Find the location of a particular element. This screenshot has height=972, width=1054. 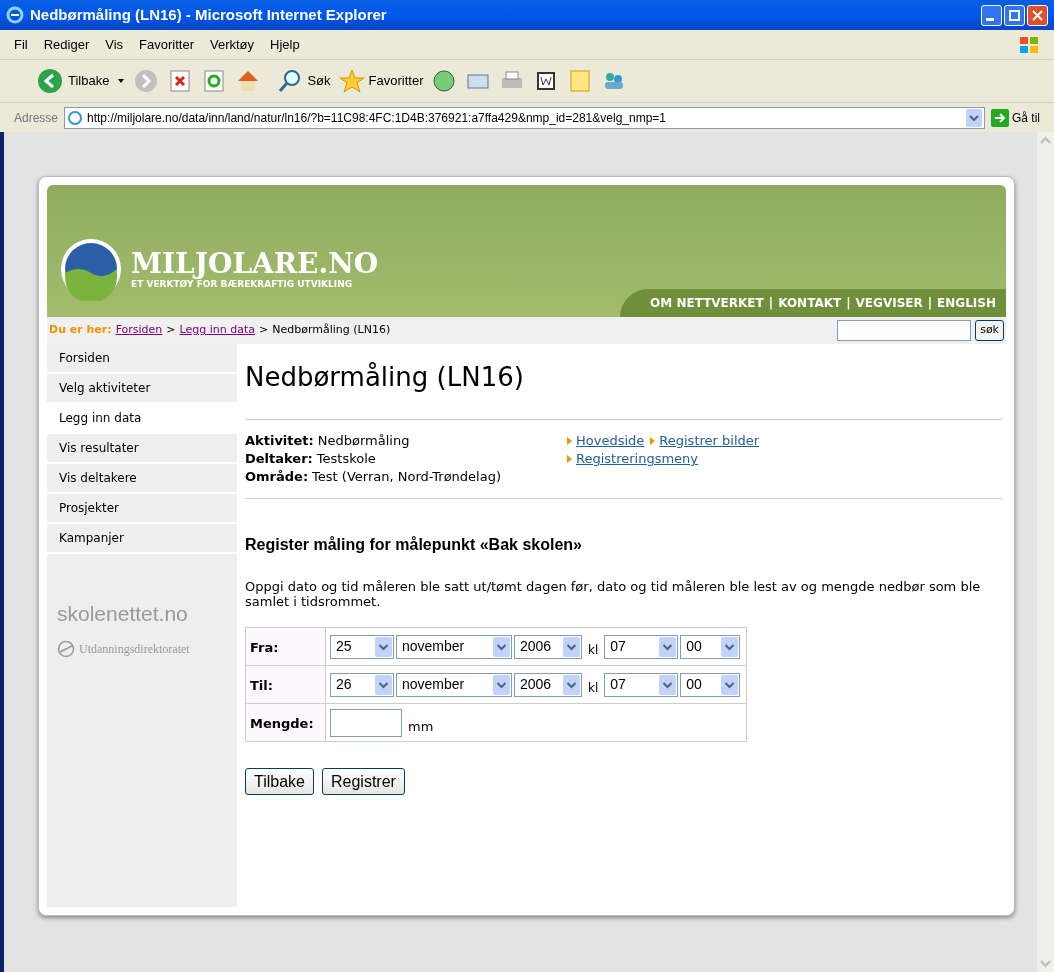

dropdown-caret-icon is located at coordinates (121, 81).